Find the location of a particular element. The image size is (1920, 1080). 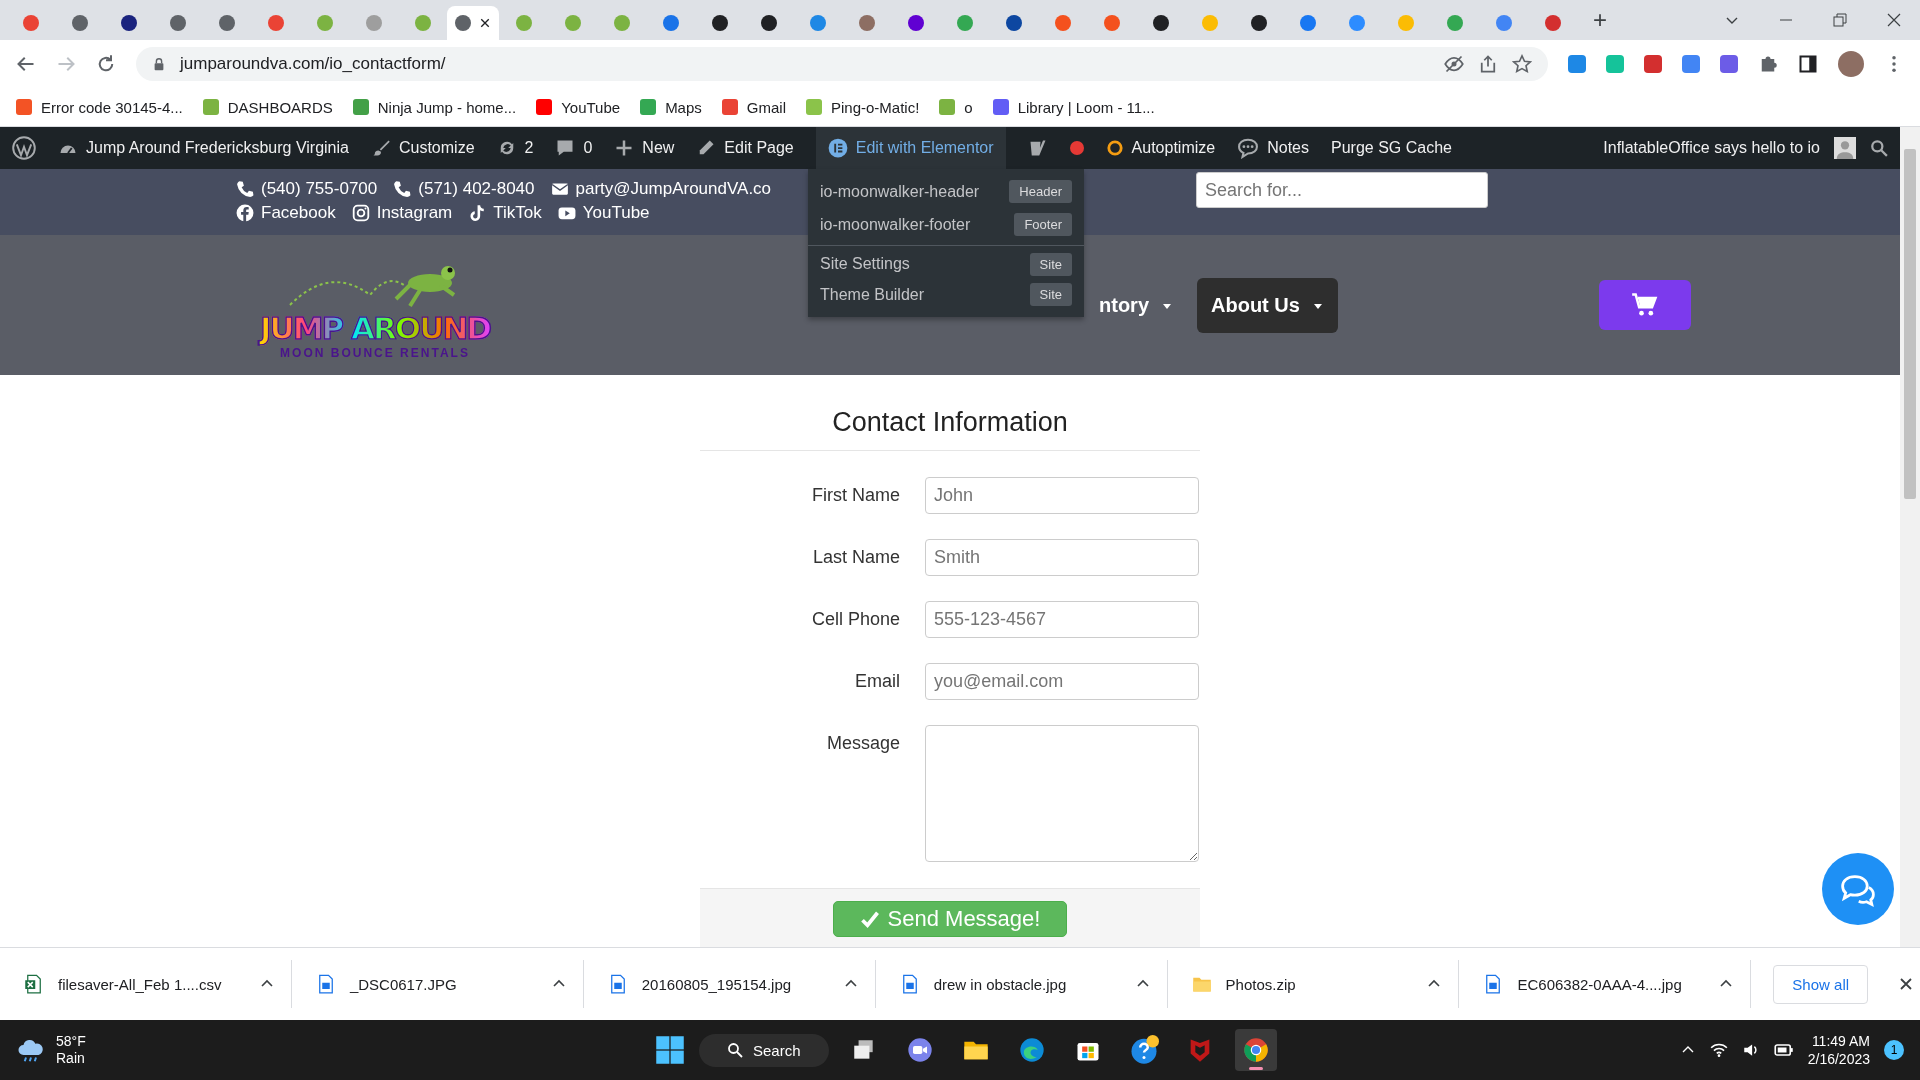

bookmark: DASHBOARDS is located at coordinates (267, 107).